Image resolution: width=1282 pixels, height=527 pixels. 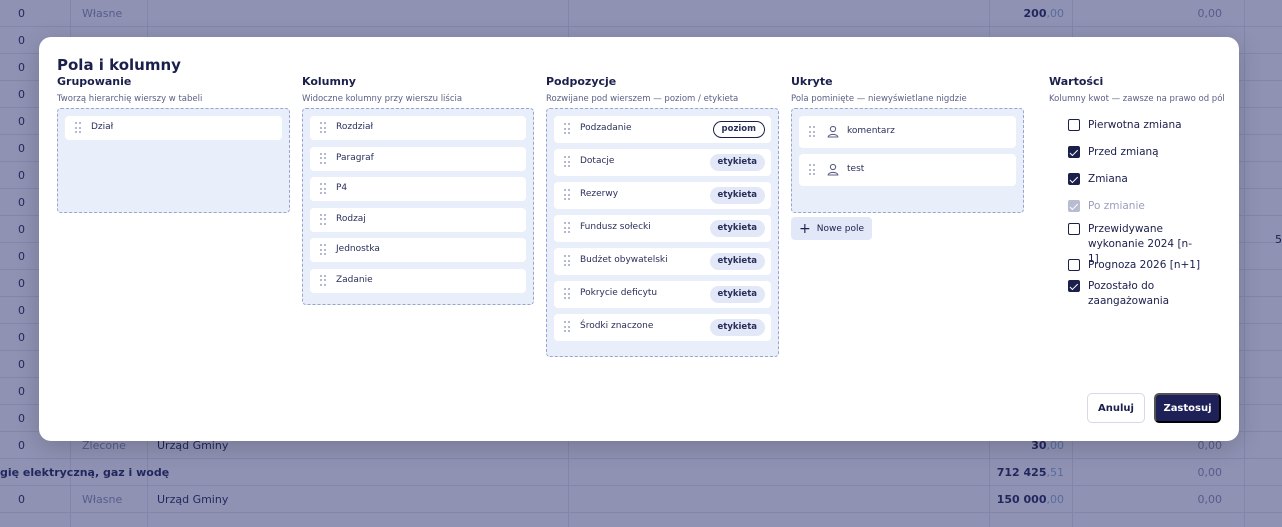 I want to click on field-label: P4, so click(x=342, y=188).